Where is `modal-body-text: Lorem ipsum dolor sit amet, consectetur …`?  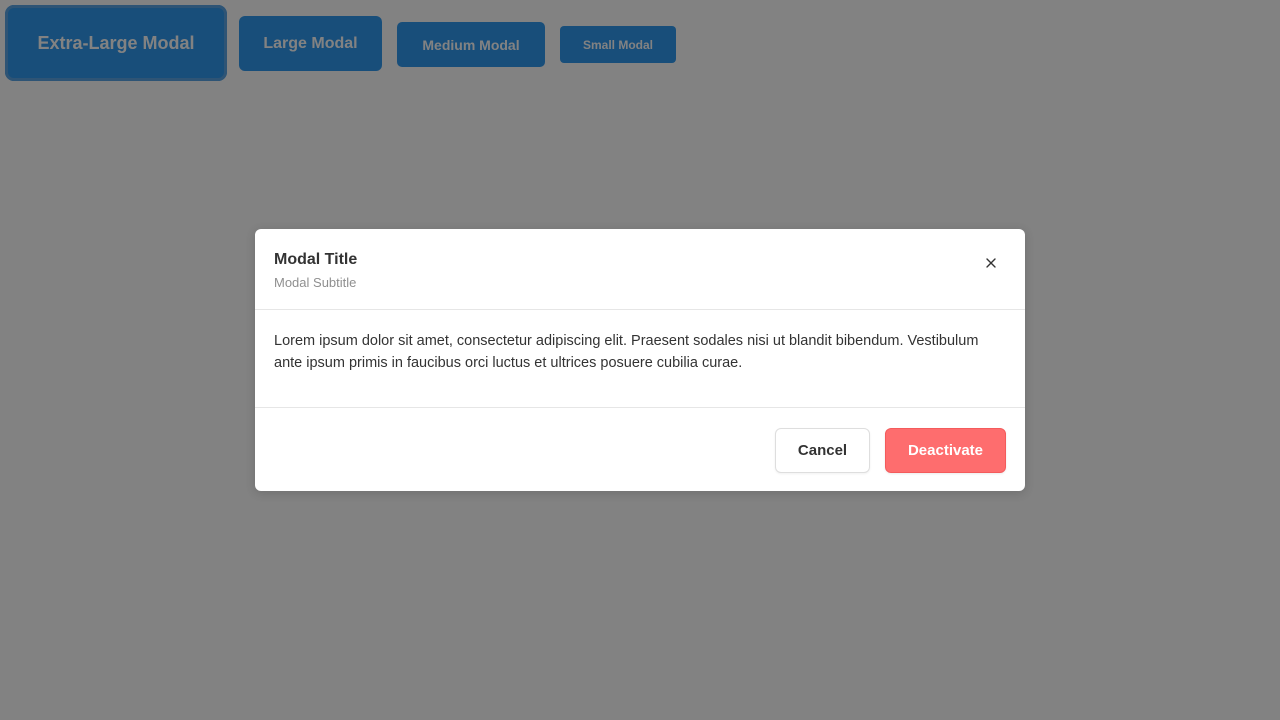 modal-body-text: Lorem ipsum dolor sit amet, consectetur … is located at coordinates (626, 352).